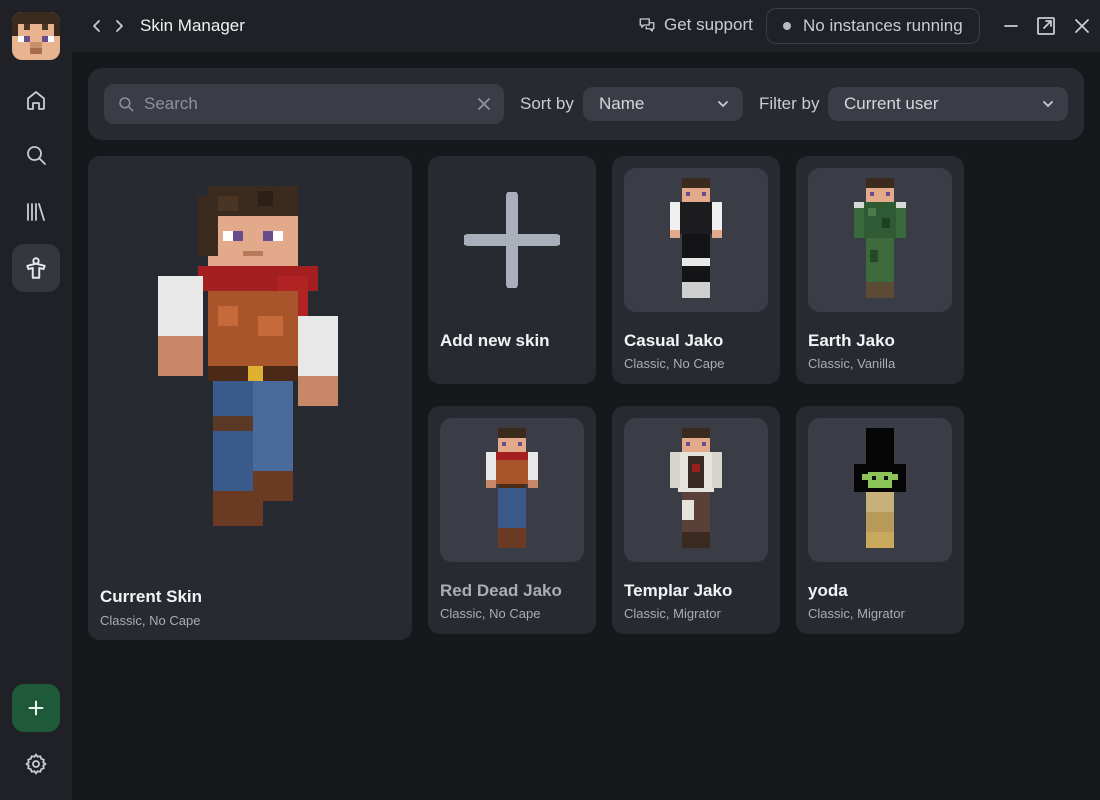  I want to click on home-icon, so click(36, 100).